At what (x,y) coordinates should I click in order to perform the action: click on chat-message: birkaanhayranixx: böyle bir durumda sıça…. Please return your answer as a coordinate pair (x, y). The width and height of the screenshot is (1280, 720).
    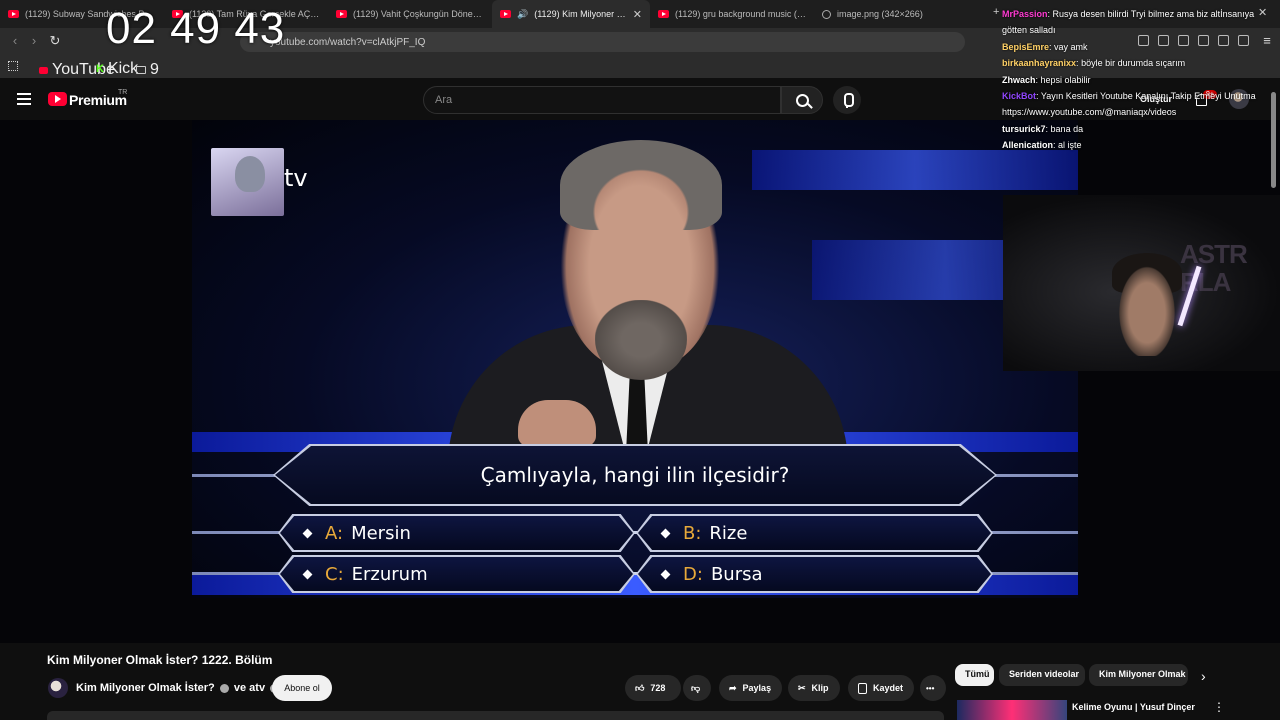
    Looking at the image, I should click on (1141, 63).